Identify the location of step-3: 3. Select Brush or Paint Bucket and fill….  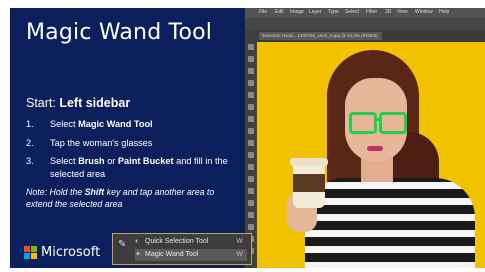
(132, 167).